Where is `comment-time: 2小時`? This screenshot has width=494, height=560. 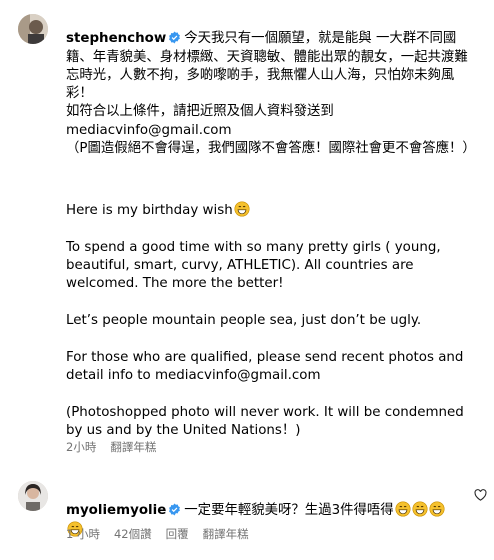
comment-time: 2小時 is located at coordinates (81, 447).